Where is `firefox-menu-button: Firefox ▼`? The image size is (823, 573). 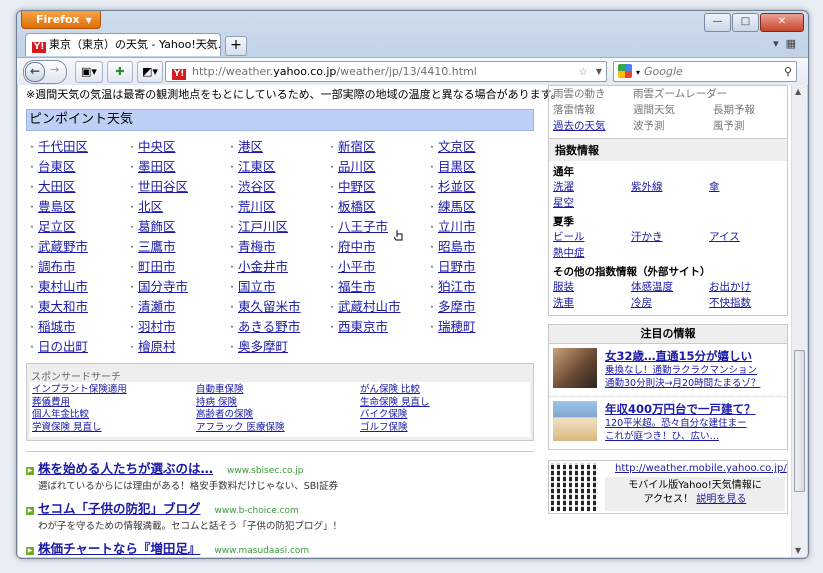 firefox-menu-button: Firefox ▼ is located at coordinates (61, 20).